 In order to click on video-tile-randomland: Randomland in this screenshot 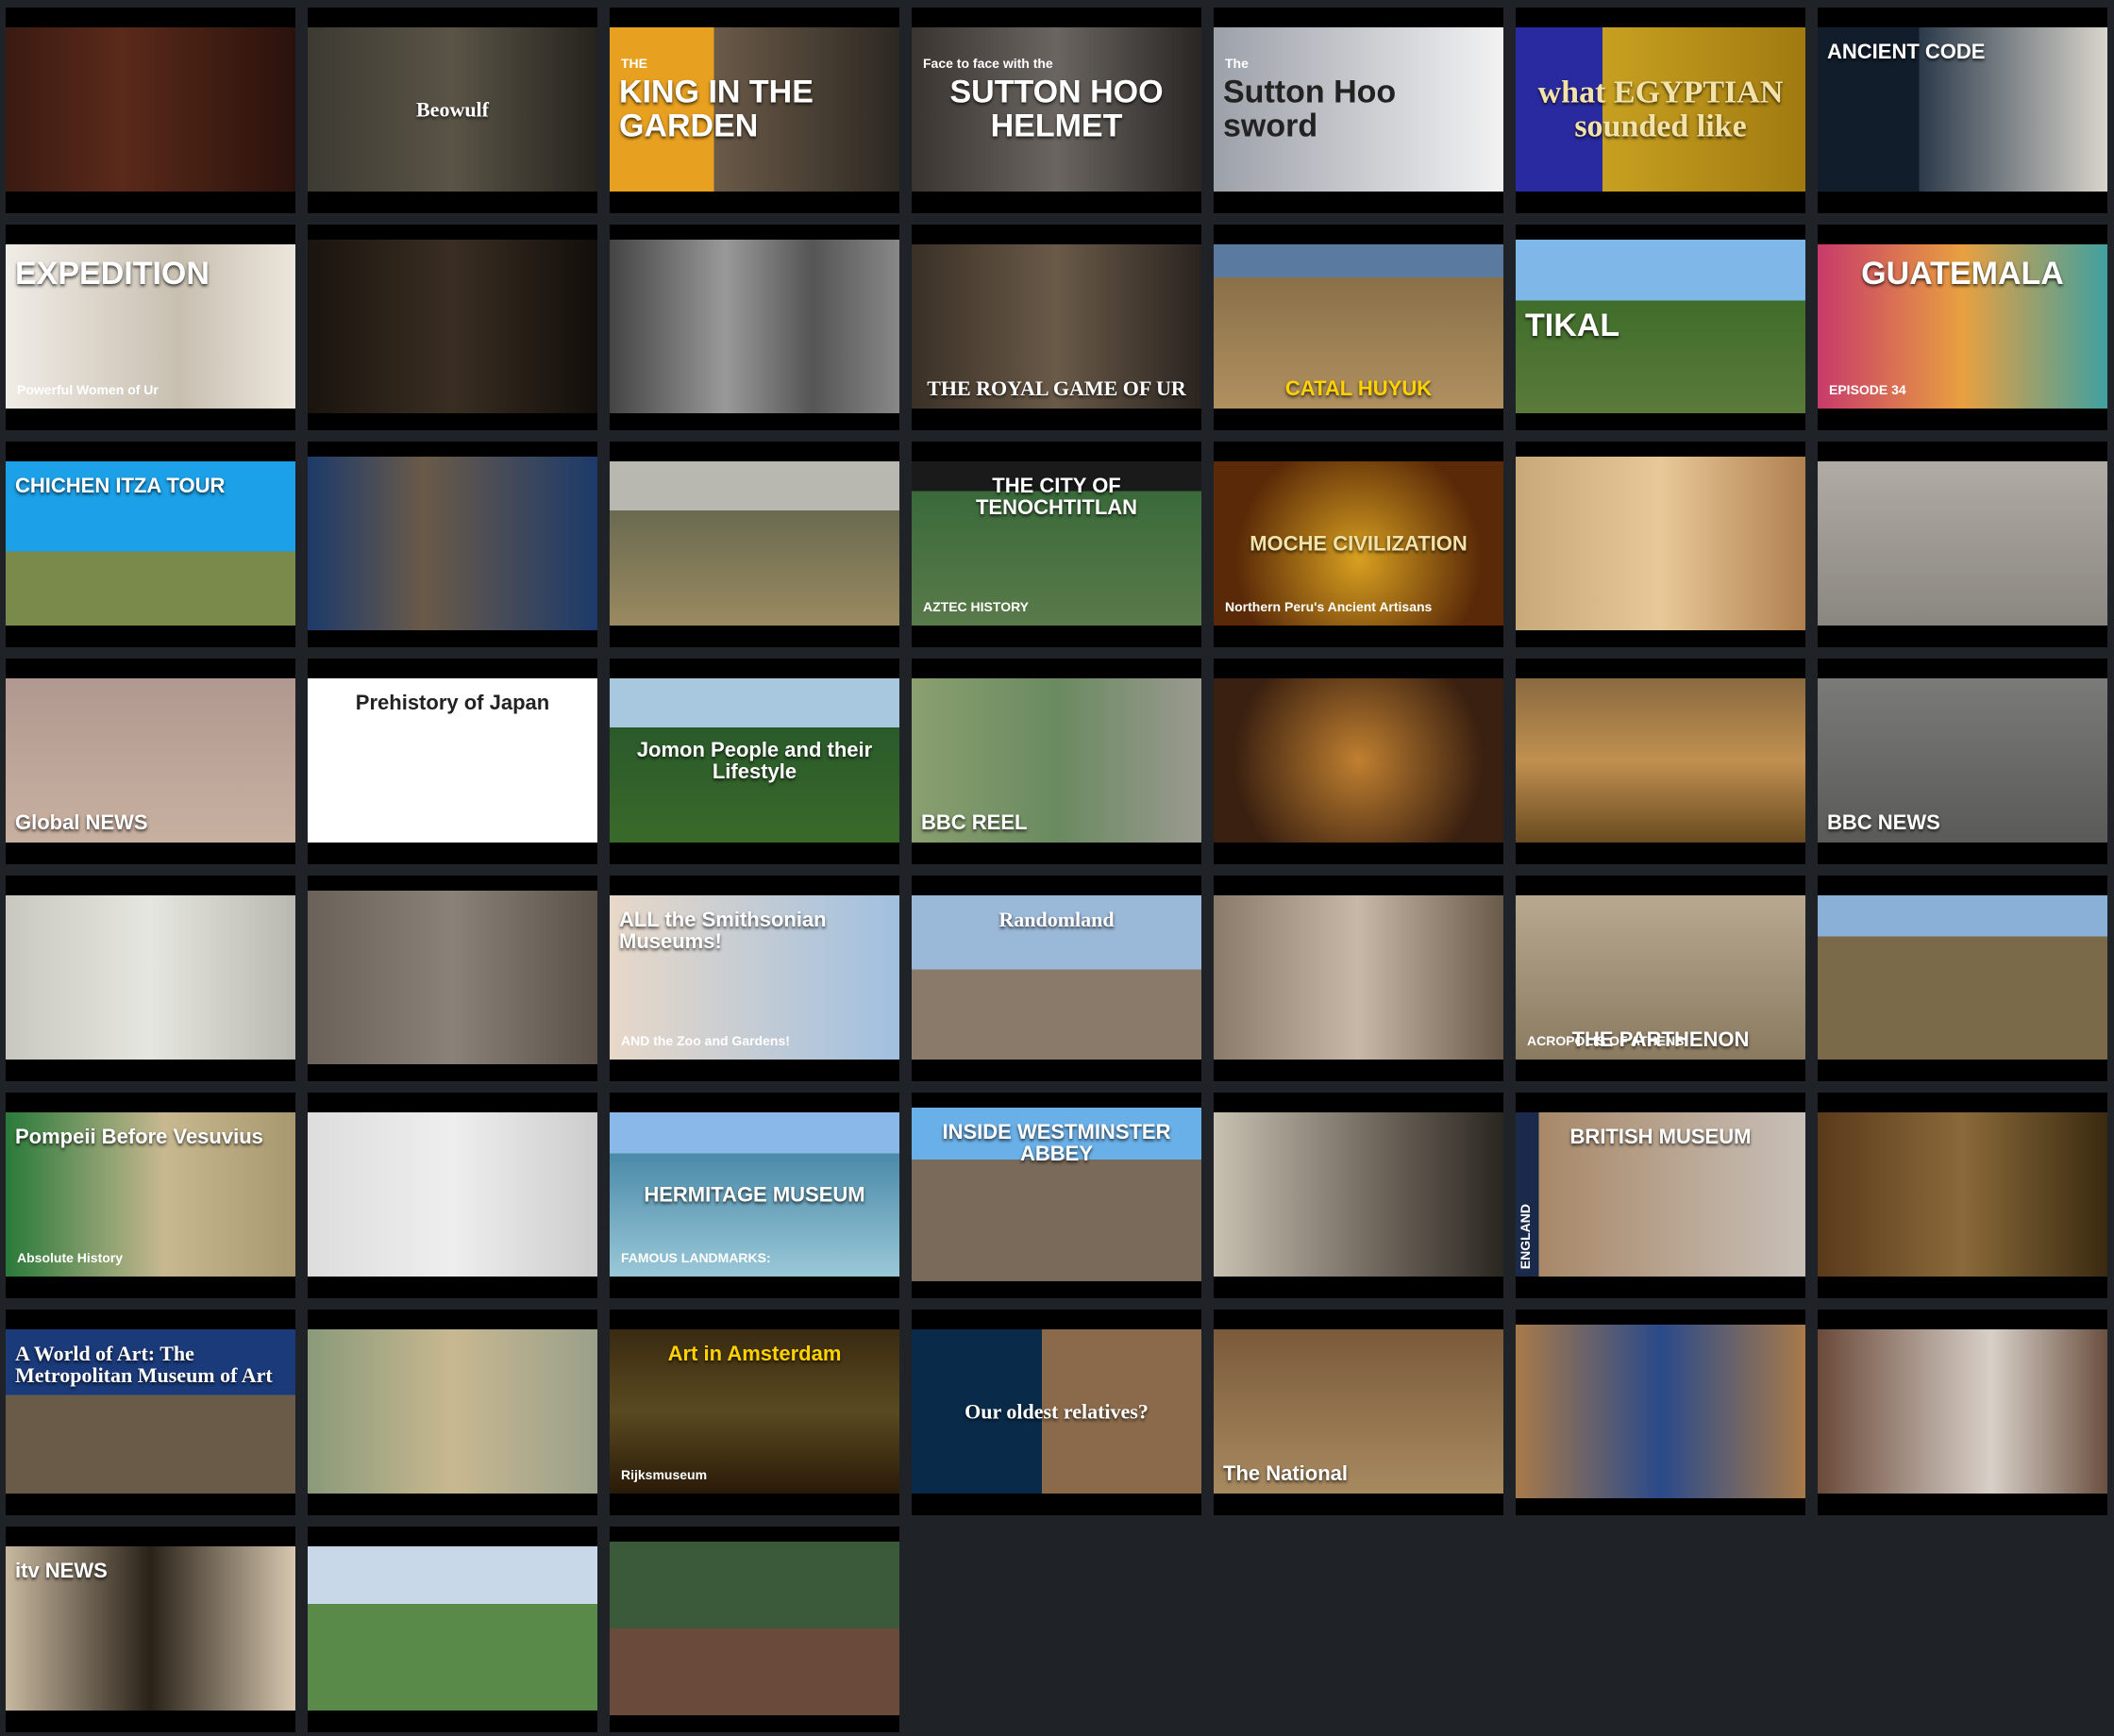, I will do `click(1056, 978)`.